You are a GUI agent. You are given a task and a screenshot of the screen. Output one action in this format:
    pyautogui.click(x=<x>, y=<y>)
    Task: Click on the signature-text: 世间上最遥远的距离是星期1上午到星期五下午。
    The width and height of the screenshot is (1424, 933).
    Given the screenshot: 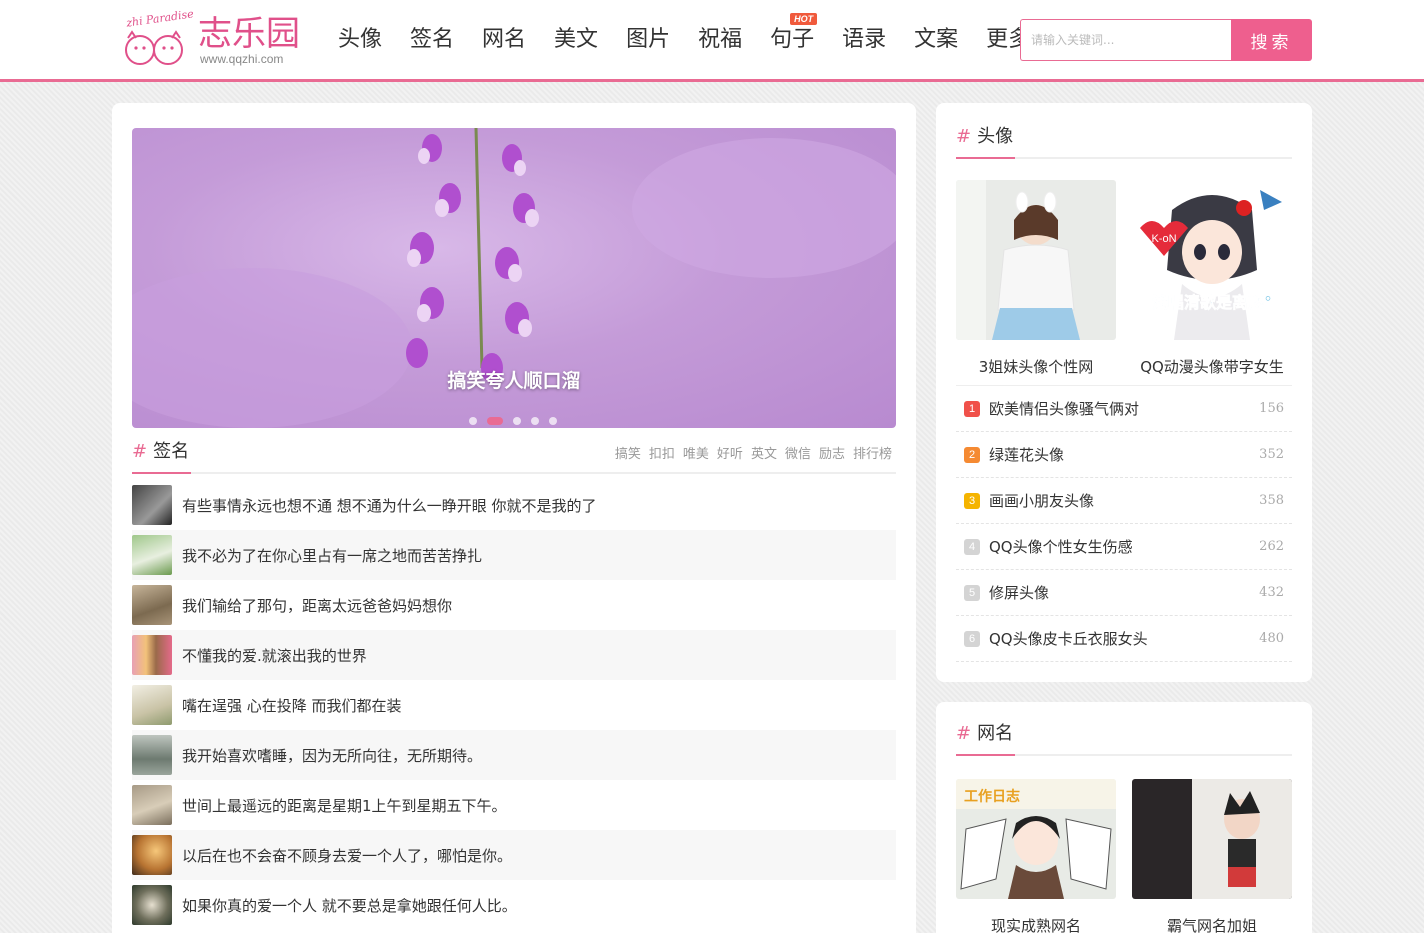 What is the action you would take?
    pyautogui.click(x=344, y=805)
    